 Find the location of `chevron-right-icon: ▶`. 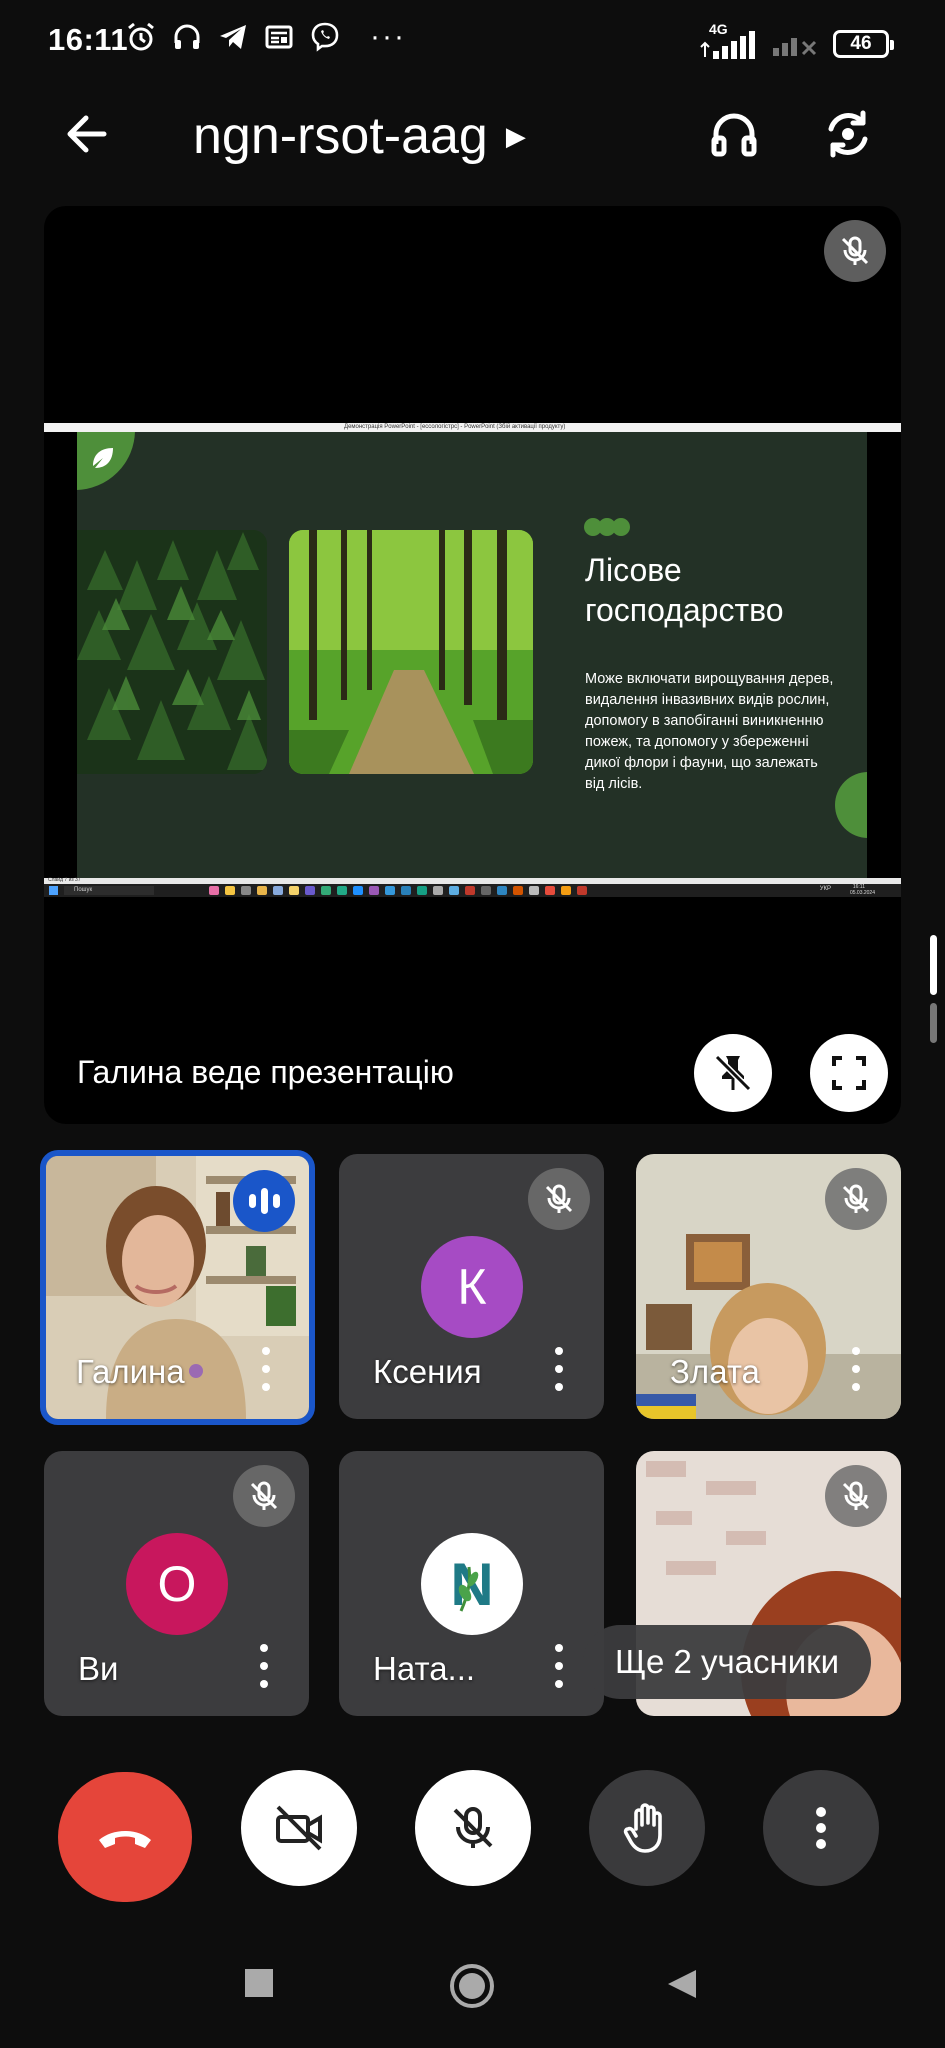

chevron-right-icon: ▶ is located at coordinates (515, 135).